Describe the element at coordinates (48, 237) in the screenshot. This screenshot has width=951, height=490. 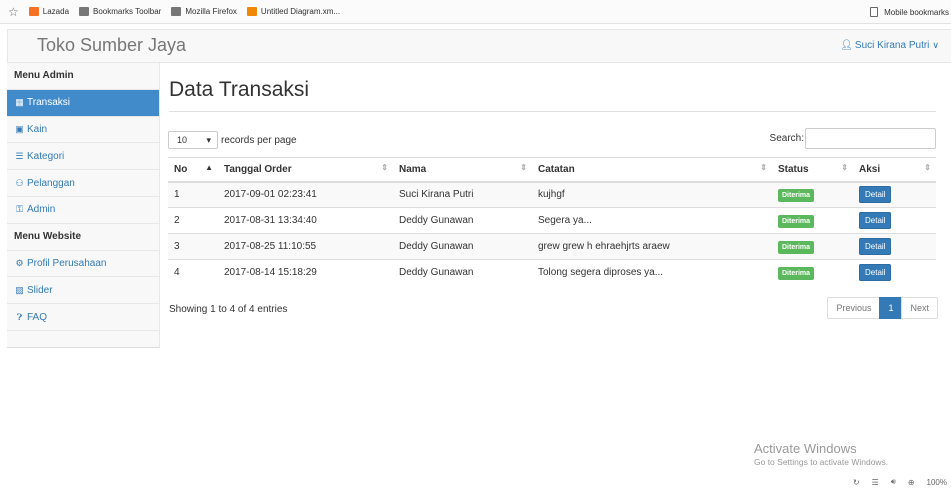
I see `sidebar-header-label: Menu Website` at that location.